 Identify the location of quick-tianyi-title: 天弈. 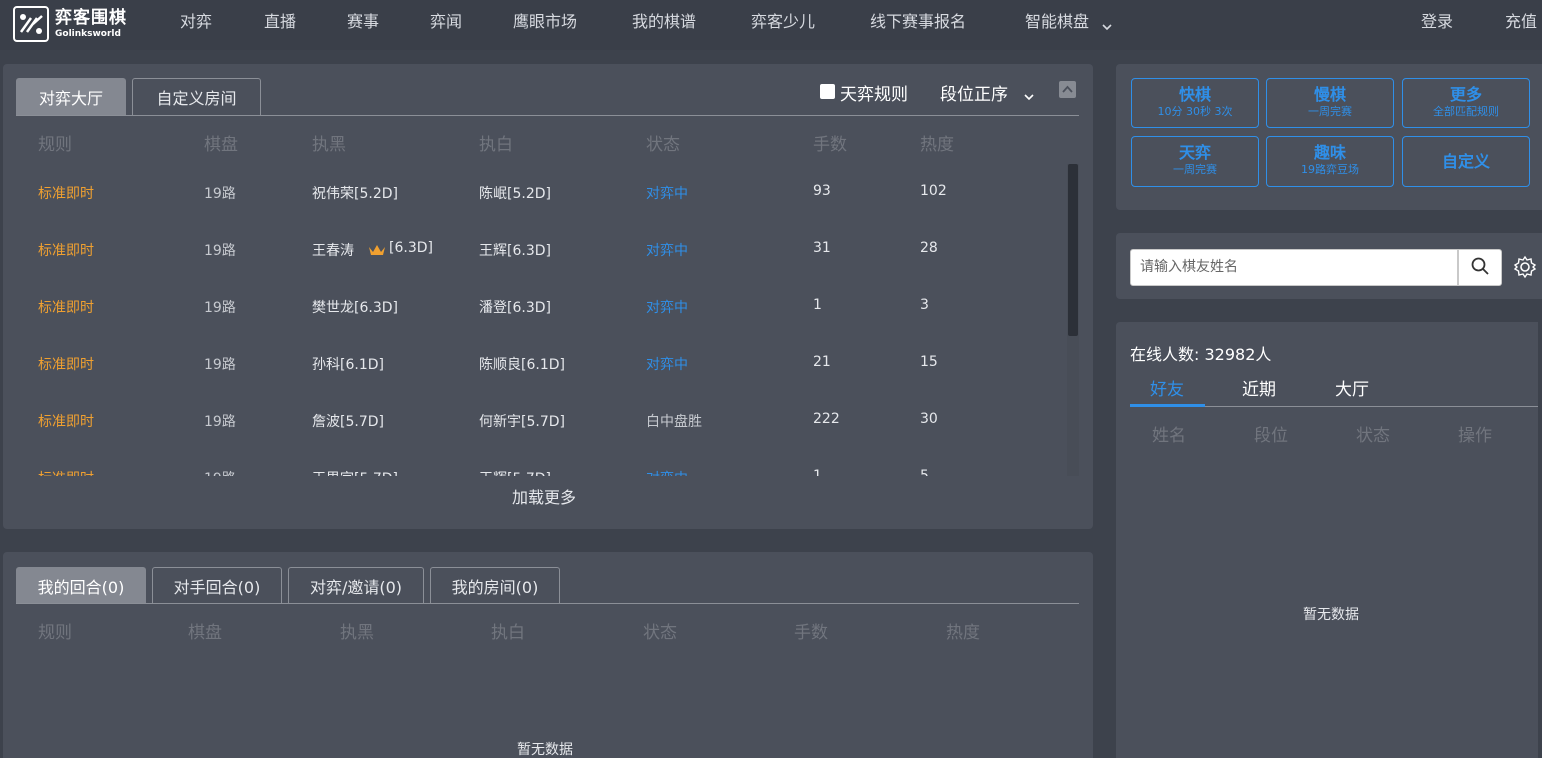
(1195, 153).